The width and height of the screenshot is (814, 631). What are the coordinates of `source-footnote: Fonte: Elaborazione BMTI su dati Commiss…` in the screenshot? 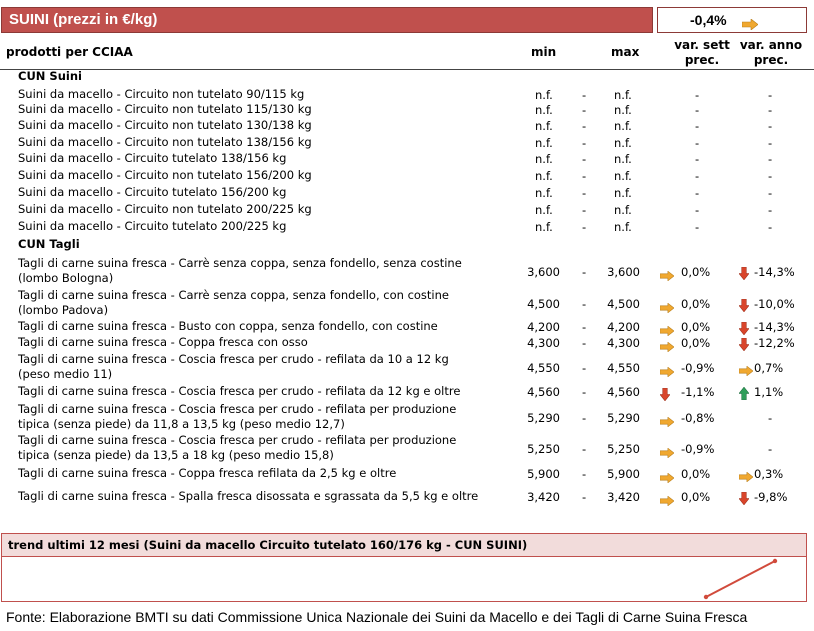 It's located at (377, 617).